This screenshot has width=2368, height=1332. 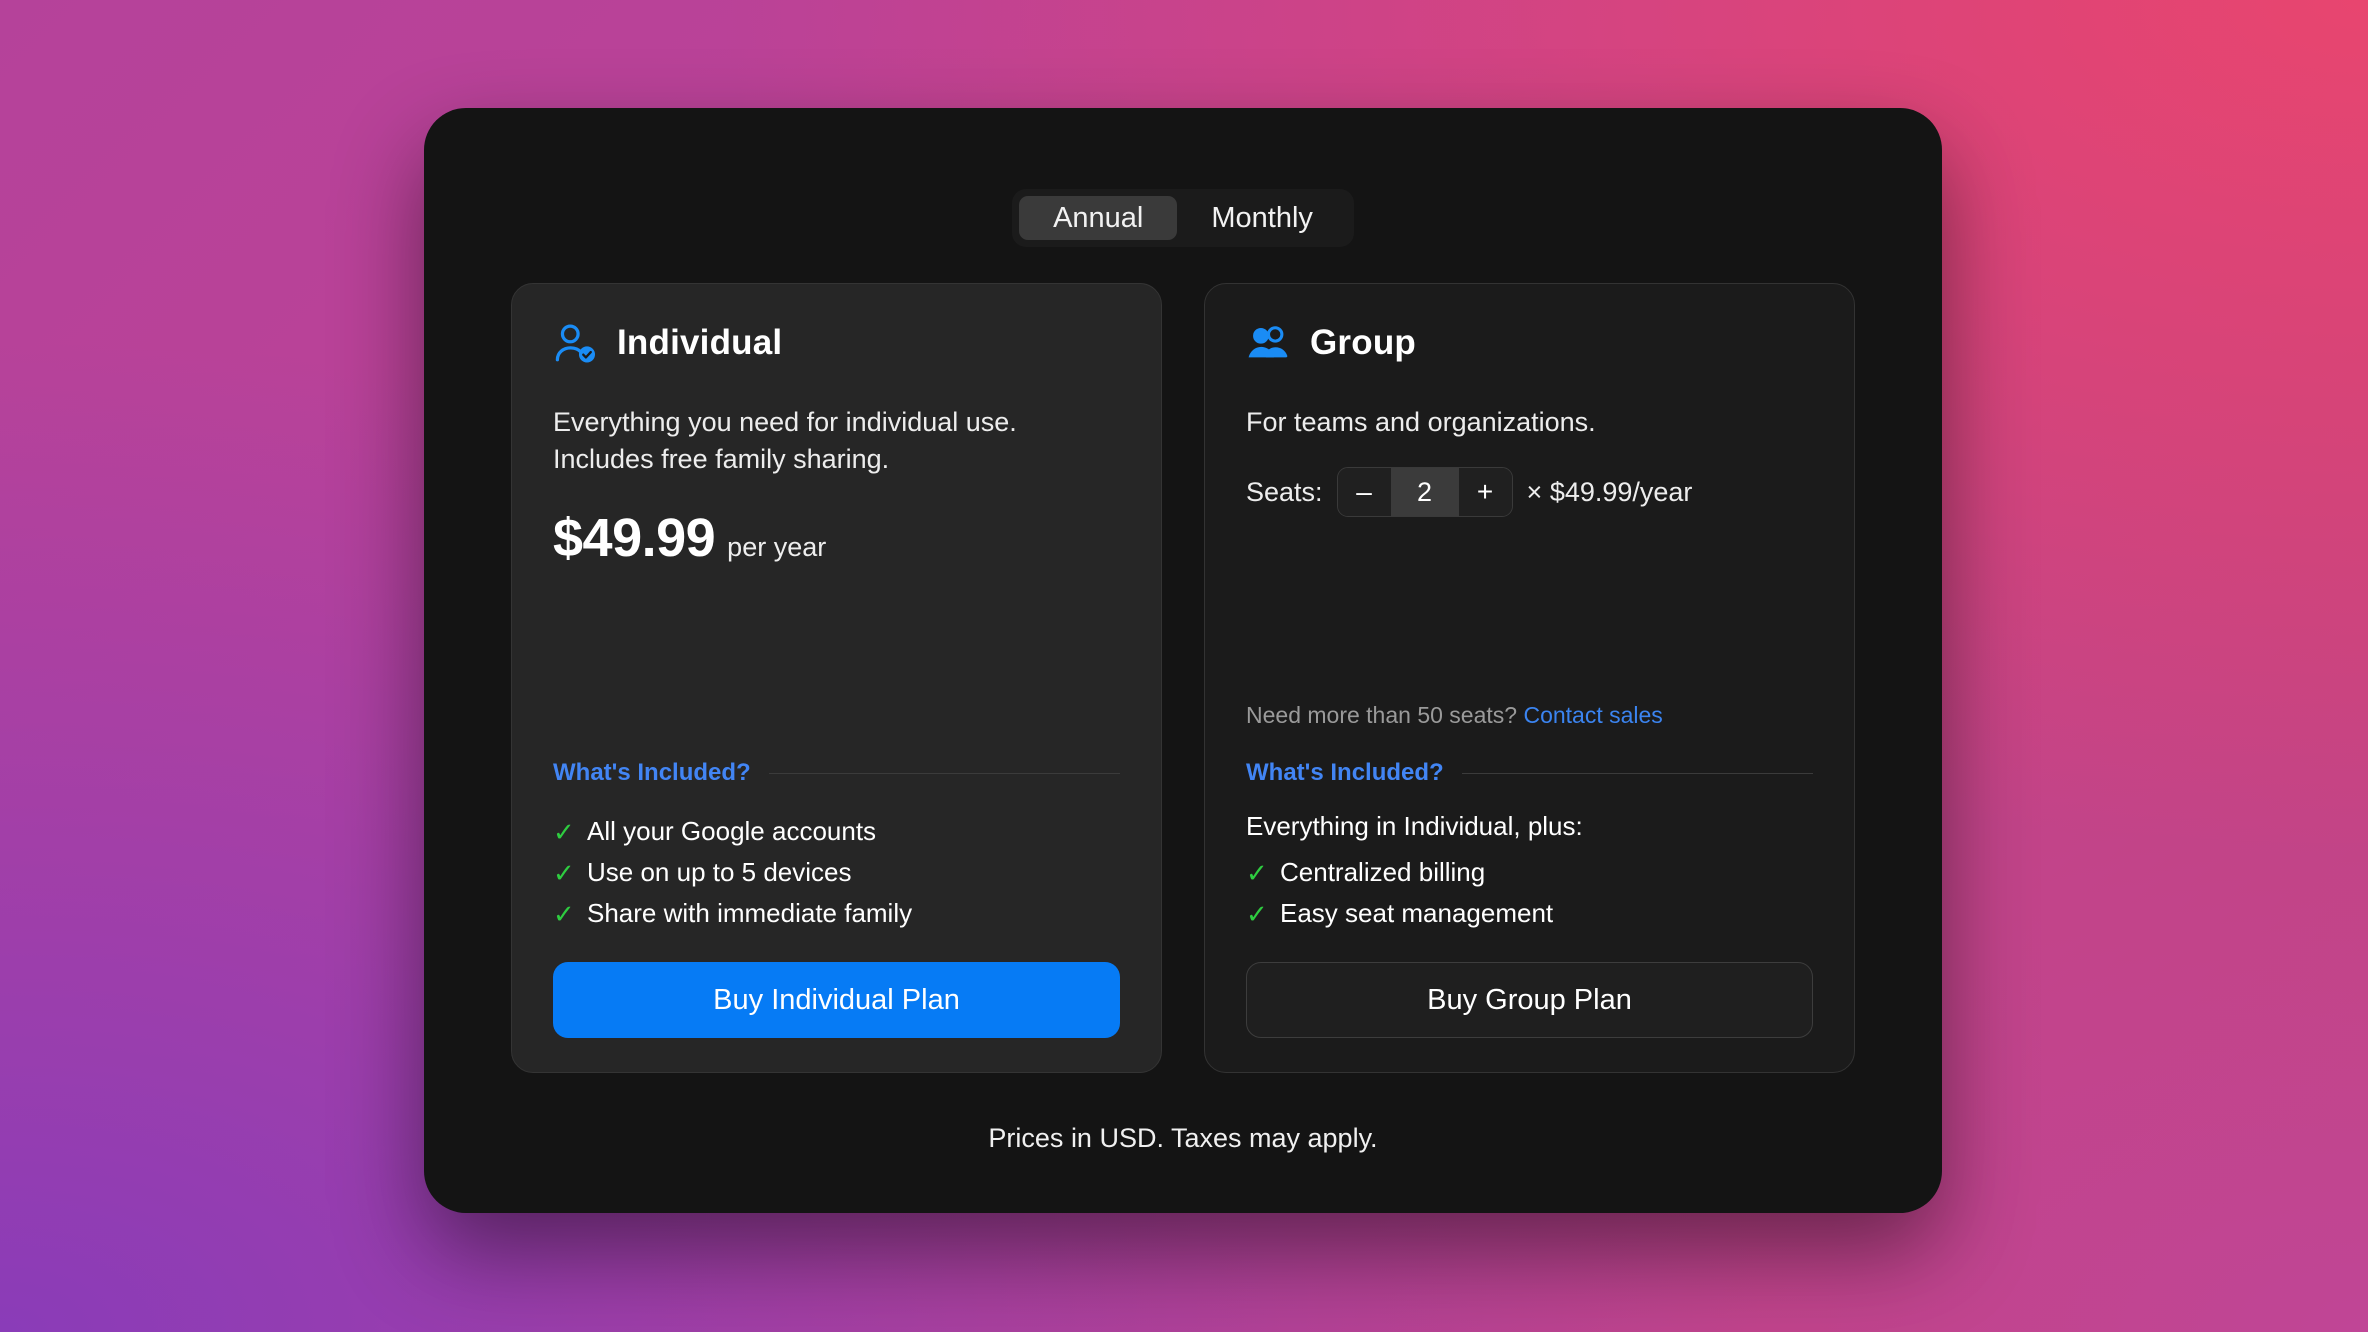 I want to click on buy-group-plan-button: Buy Group Plan, so click(x=1529, y=1000).